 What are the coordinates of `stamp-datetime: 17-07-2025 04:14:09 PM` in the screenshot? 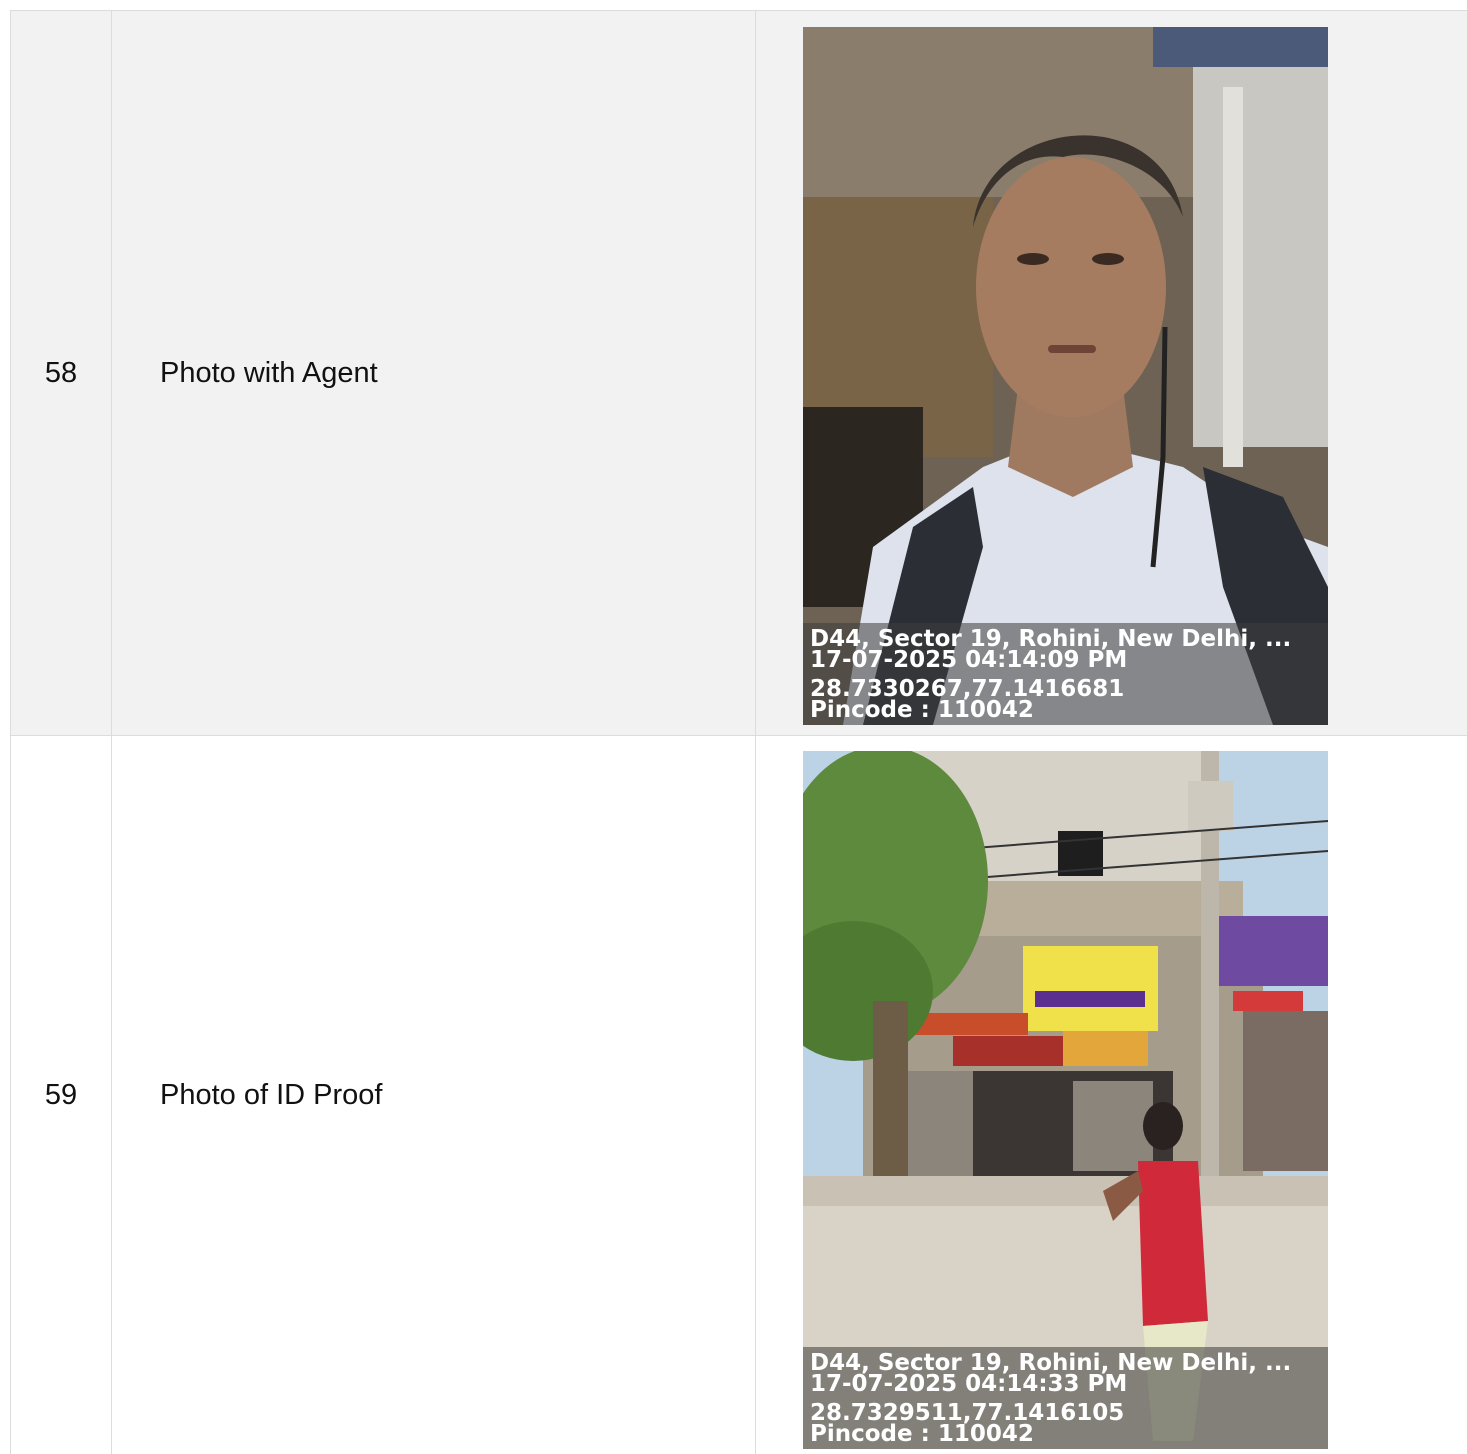 It's located at (969, 660).